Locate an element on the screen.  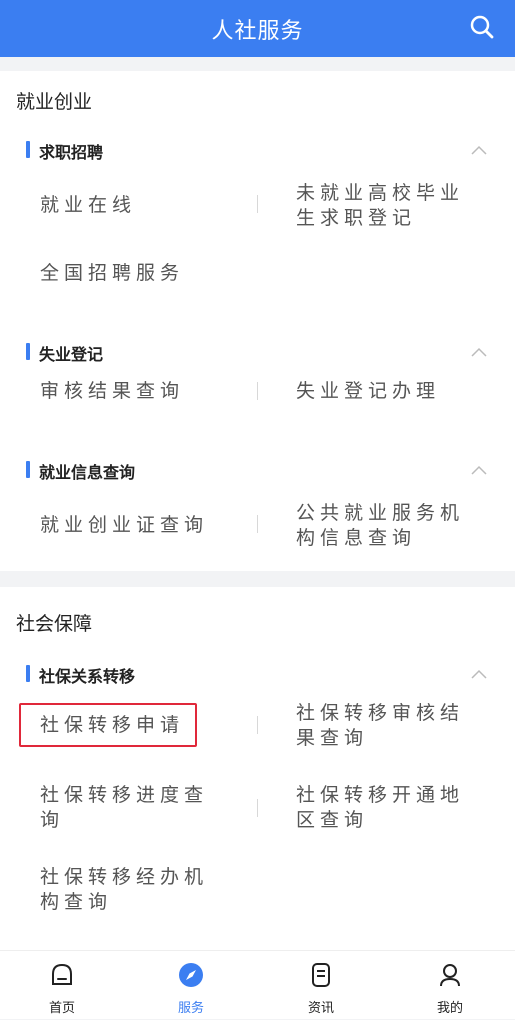
user-icon is located at coordinates (450, 975).